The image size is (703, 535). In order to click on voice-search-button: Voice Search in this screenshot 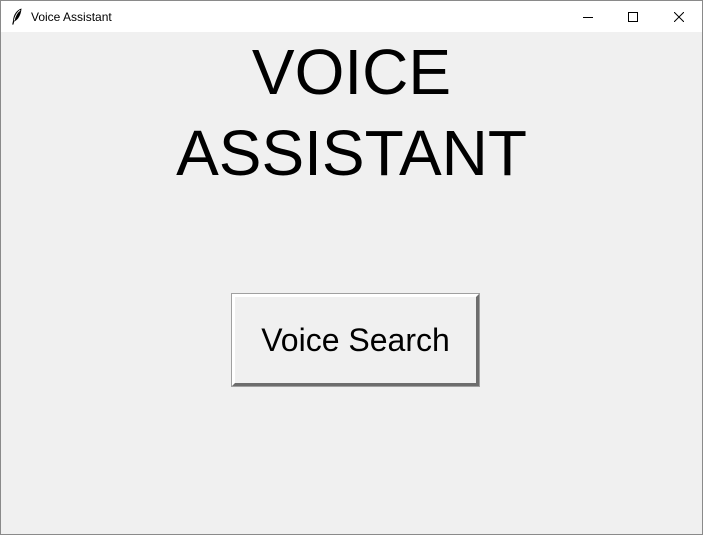, I will do `click(355, 340)`.